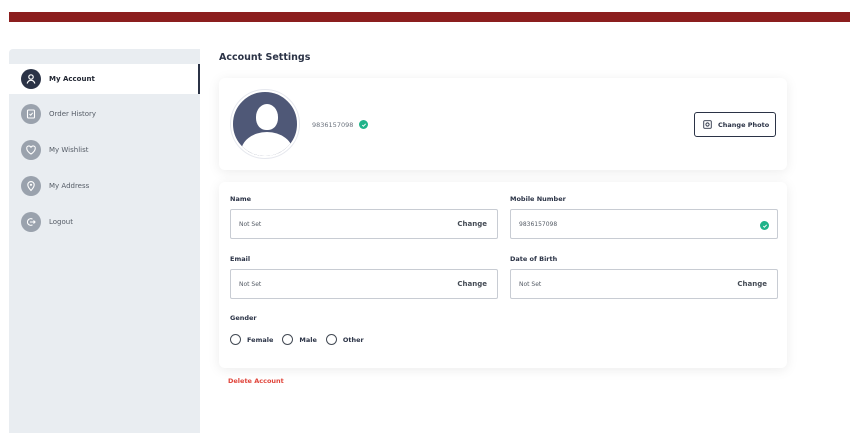 The height and width of the screenshot is (433, 850). I want to click on avatar, so click(265, 124).